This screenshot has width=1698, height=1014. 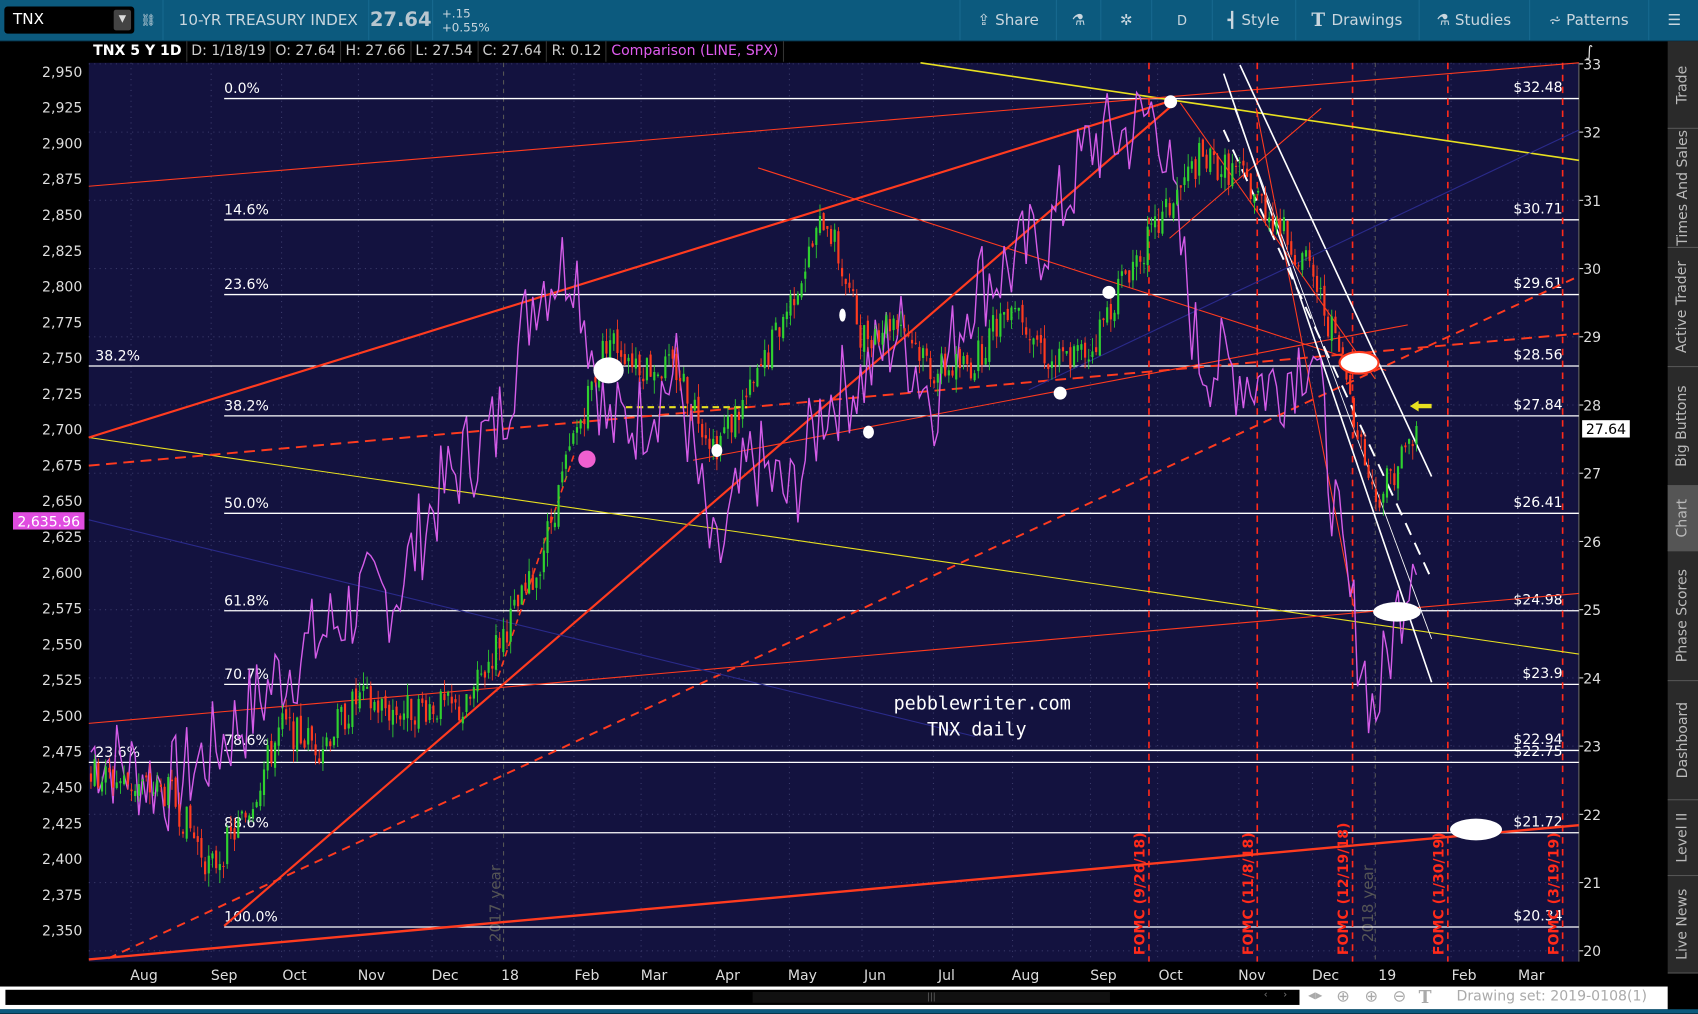 I want to click on crosshair-icon: ⊕, so click(x=1343, y=996).